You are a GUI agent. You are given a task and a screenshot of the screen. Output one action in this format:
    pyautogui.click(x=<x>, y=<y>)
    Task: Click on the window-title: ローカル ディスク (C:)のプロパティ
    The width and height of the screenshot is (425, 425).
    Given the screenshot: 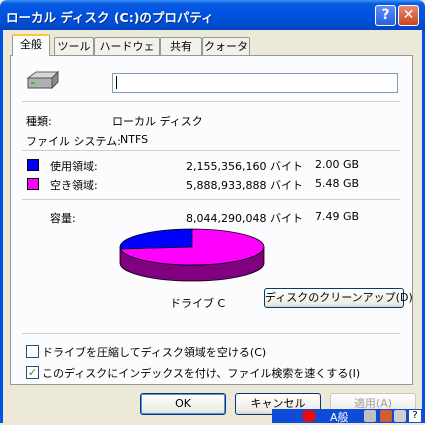 What is the action you would take?
    pyautogui.click(x=110, y=17)
    